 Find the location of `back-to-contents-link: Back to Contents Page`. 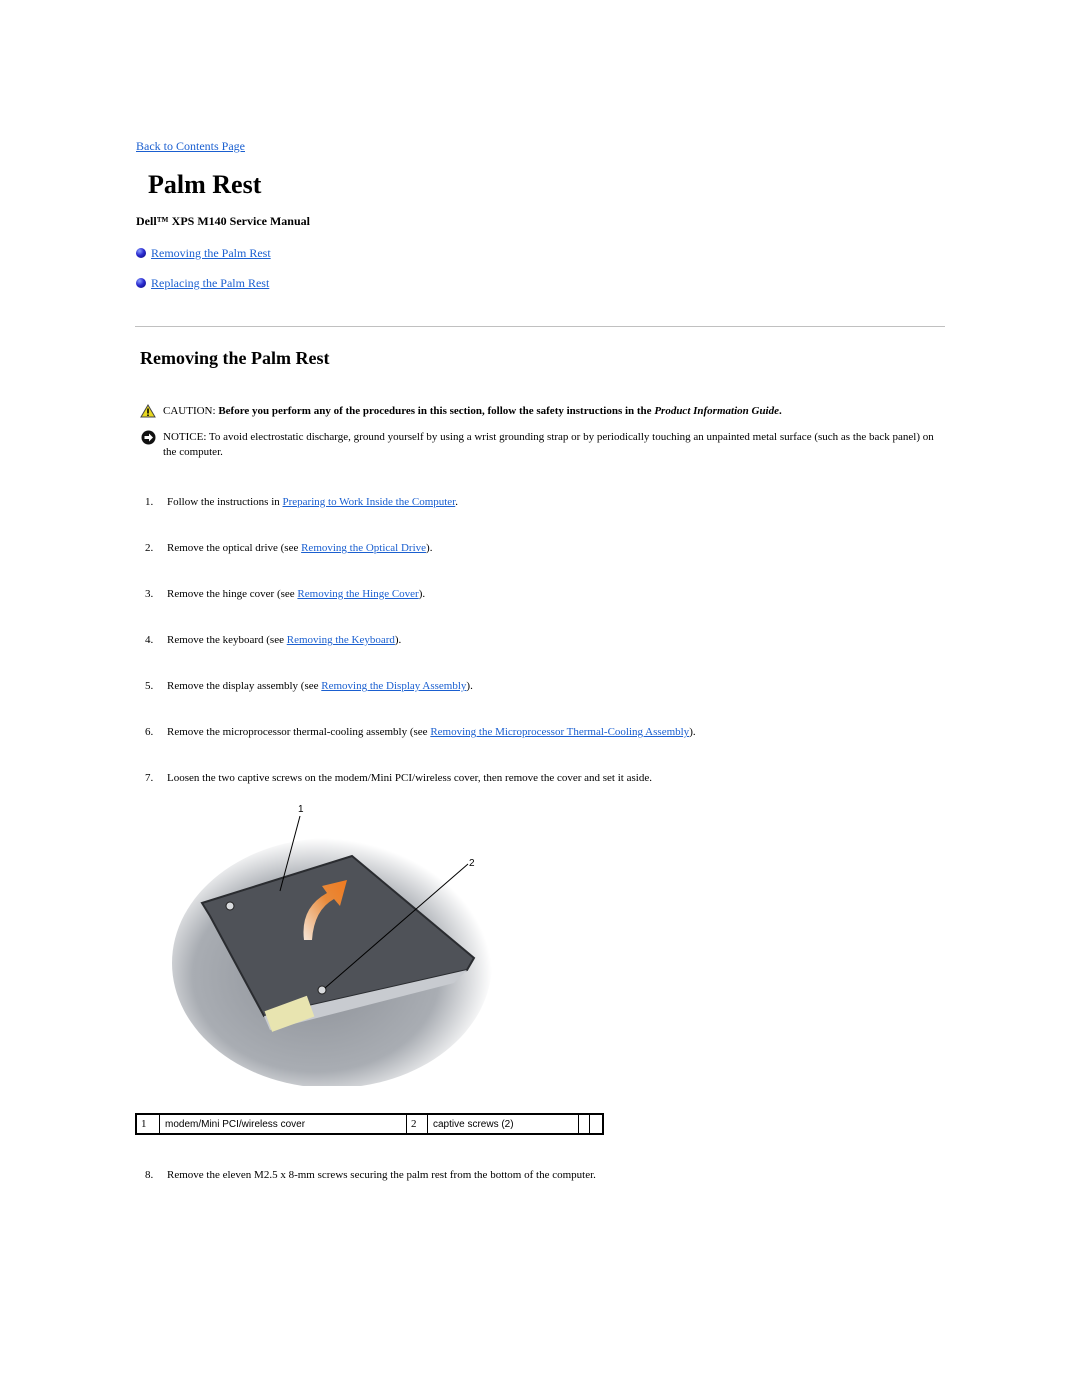

back-to-contents-link: Back to Contents Page is located at coordinates (190, 146).